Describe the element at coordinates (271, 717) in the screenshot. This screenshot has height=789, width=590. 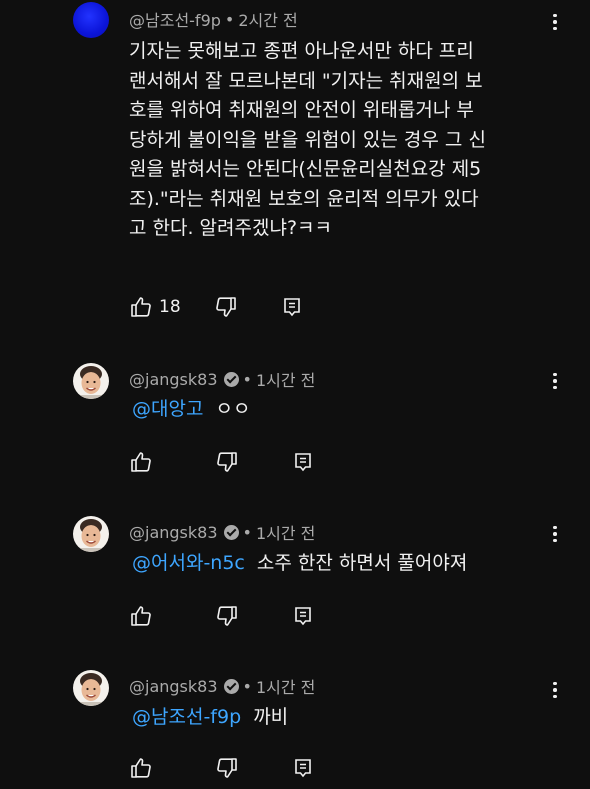
I see `reply-text: 까비` at that location.